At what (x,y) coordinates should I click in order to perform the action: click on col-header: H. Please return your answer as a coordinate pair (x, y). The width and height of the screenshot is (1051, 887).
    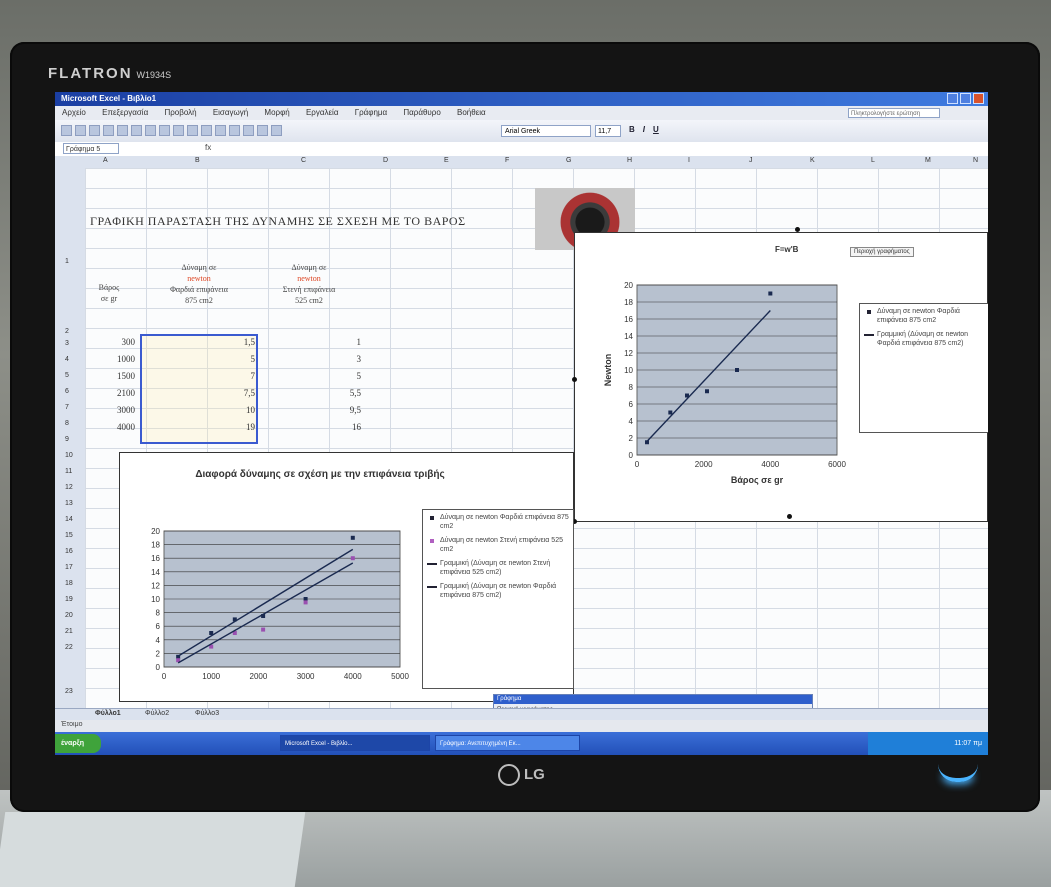
    Looking at the image, I should click on (629, 160).